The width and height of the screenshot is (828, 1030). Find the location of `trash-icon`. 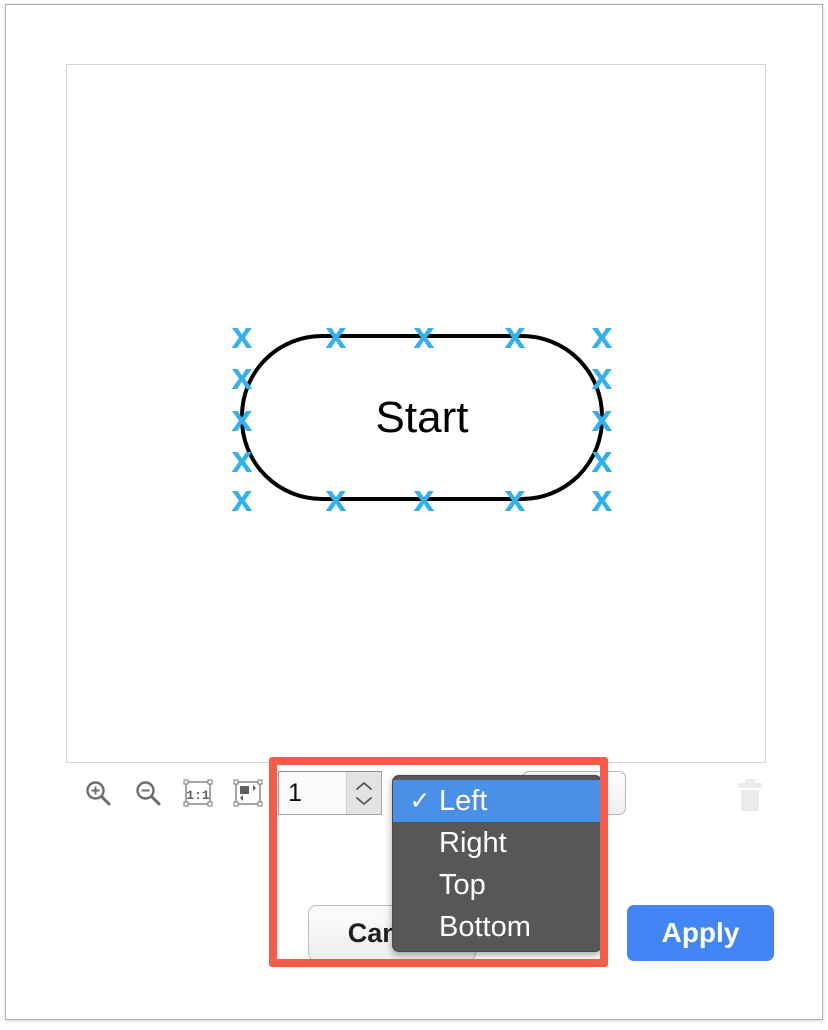

trash-icon is located at coordinates (750, 795).